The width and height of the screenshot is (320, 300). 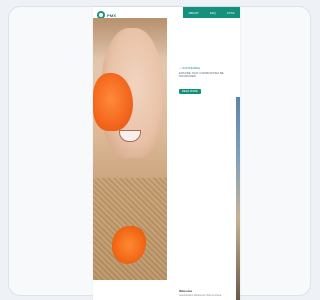 I want to click on nav-item-2: FAQ, so click(x=213, y=13).